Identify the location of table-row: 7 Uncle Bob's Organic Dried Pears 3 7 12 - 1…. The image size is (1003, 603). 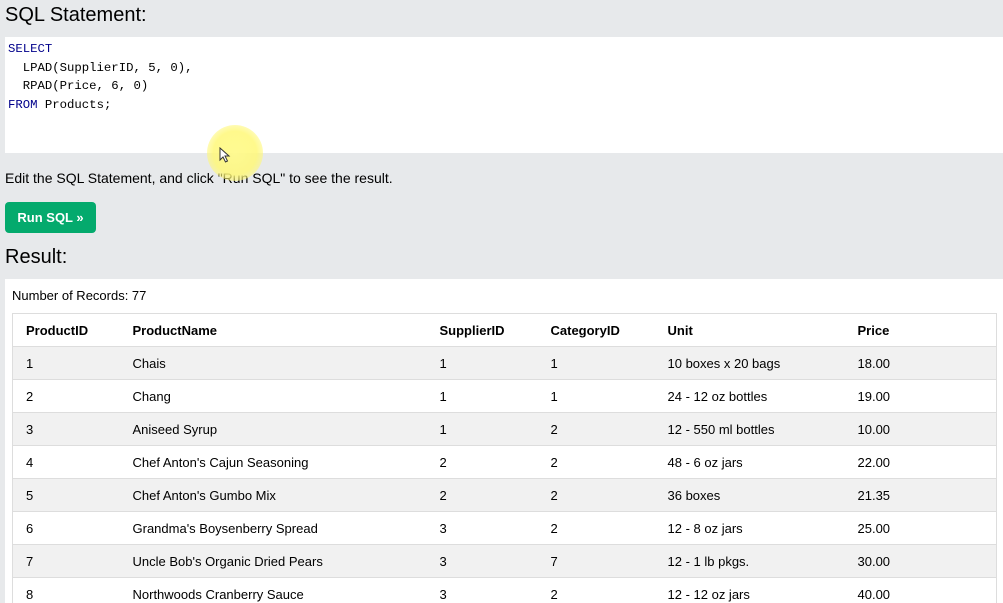
(504, 561).